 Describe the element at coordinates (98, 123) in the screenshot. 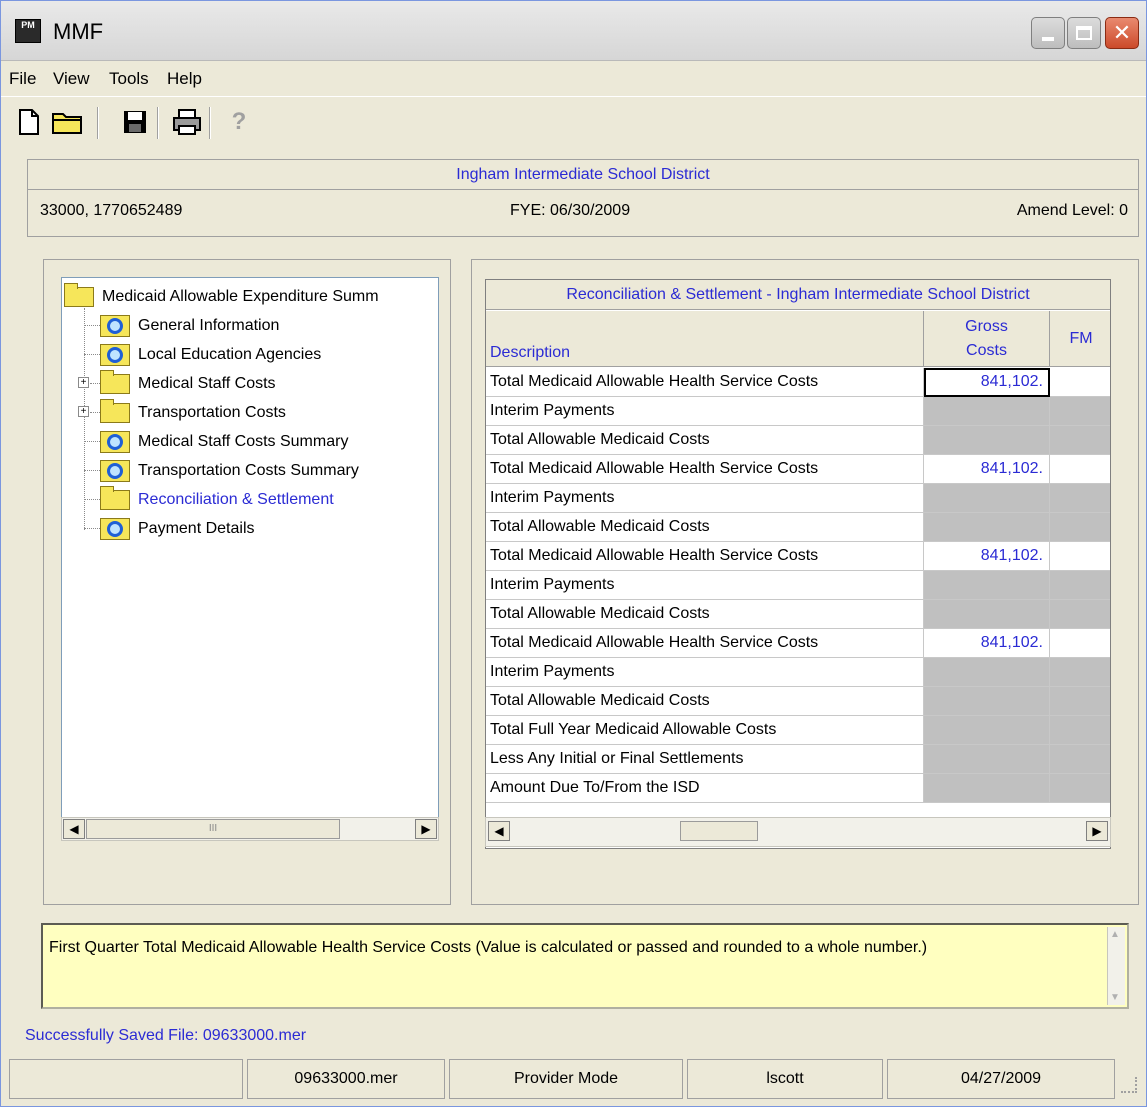

I see `toolbar-separator` at that location.